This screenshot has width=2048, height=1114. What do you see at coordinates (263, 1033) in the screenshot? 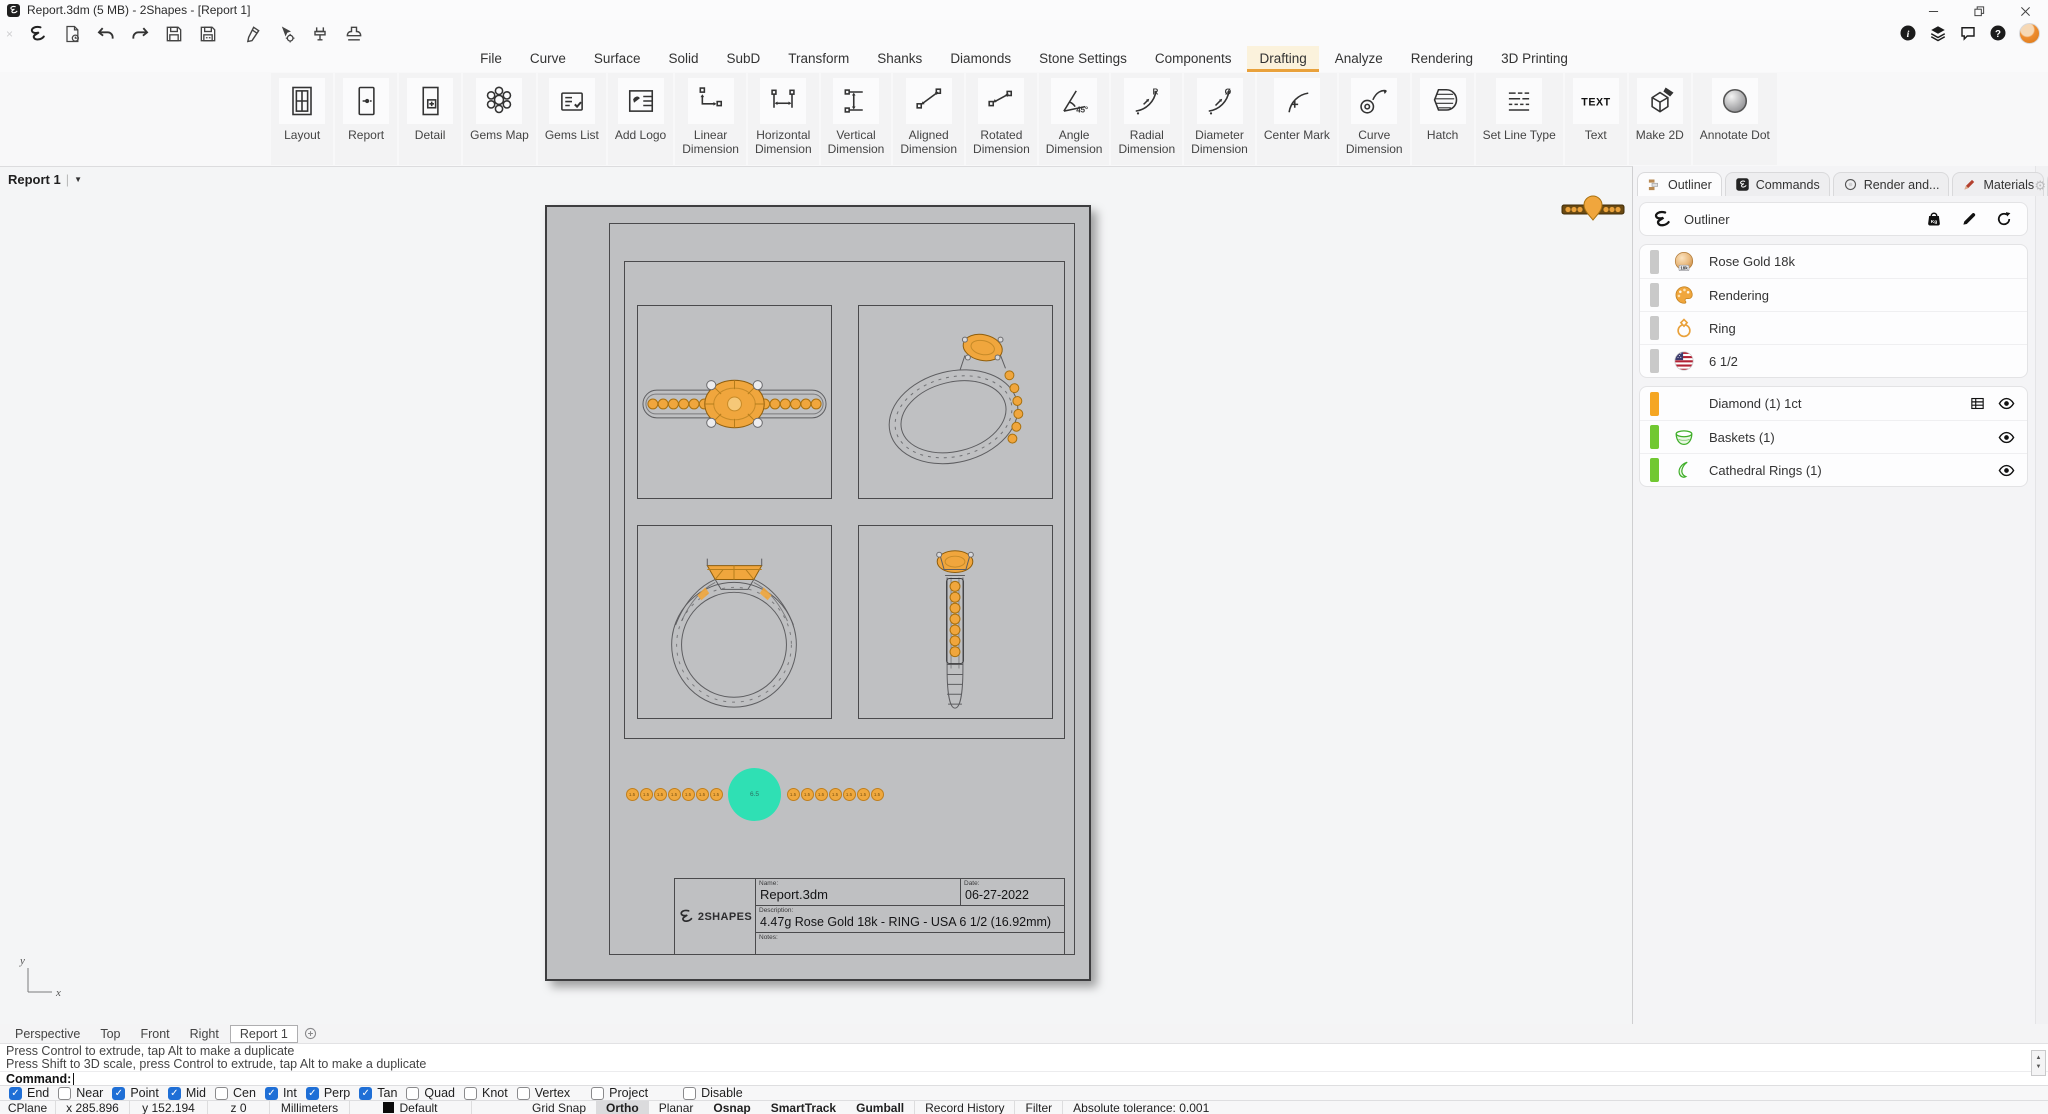
I see `viewport-tab-report-1: Report 1` at bounding box center [263, 1033].